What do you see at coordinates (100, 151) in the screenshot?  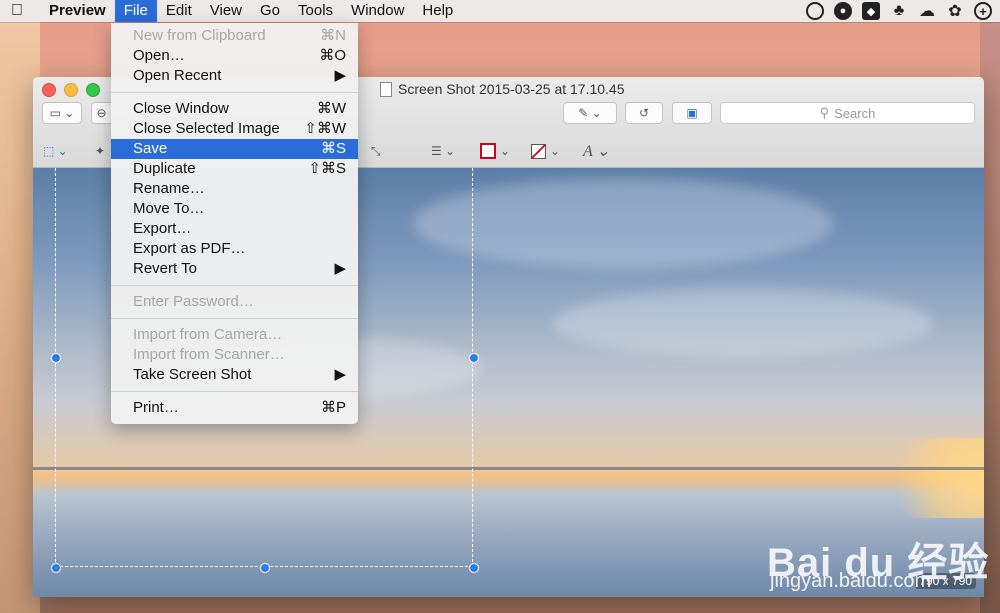 I see `instant-alpha-icon: ✦` at bounding box center [100, 151].